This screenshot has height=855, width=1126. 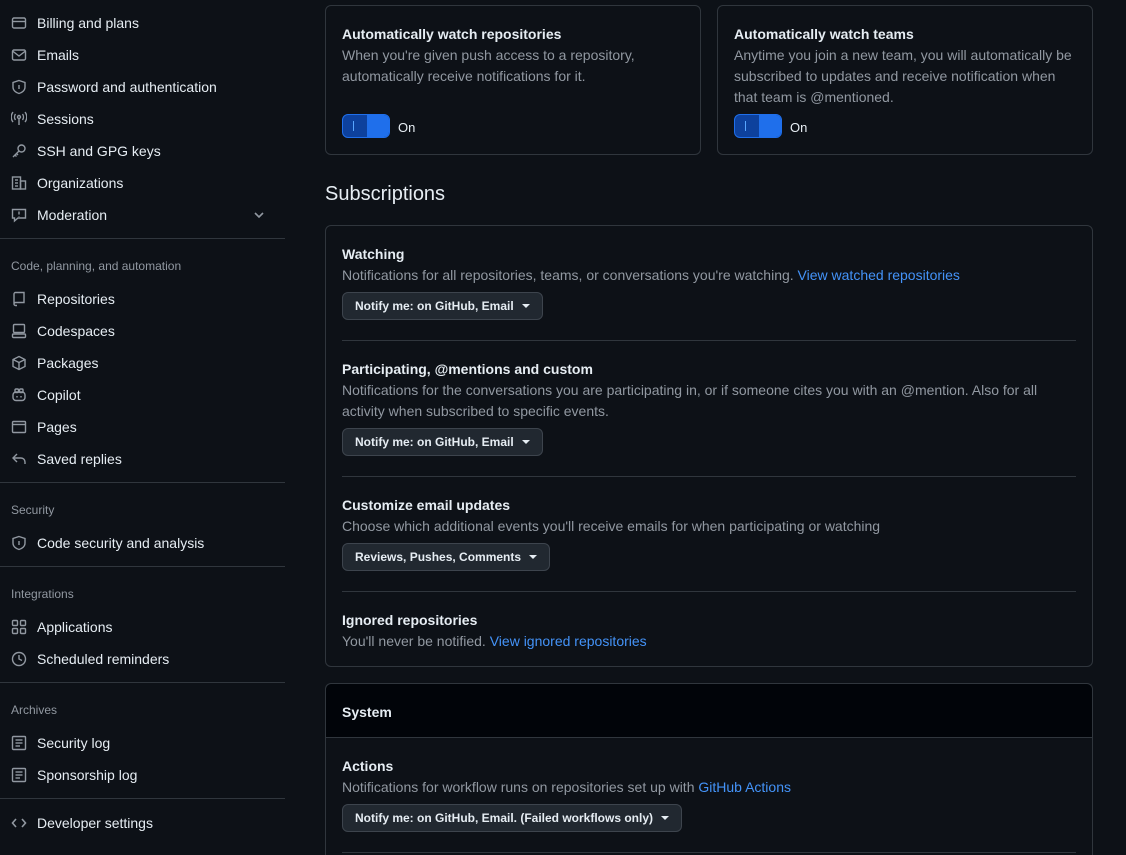 I want to click on reply-icon, so click(x=19, y=459).